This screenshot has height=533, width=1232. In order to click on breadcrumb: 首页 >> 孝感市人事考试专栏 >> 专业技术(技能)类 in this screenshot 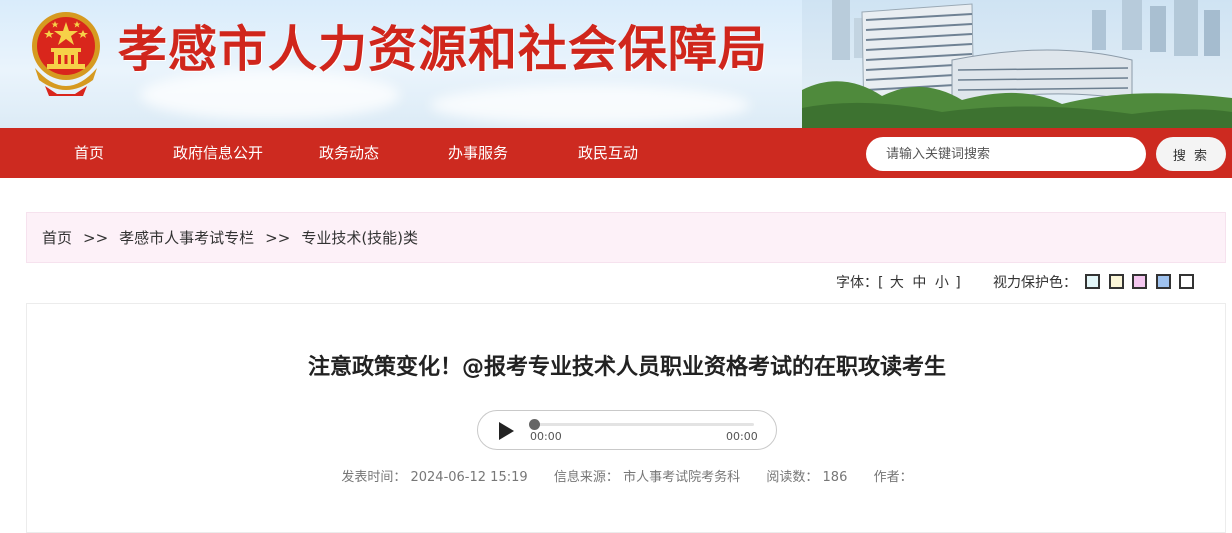, I will do `click(626, 237)`.